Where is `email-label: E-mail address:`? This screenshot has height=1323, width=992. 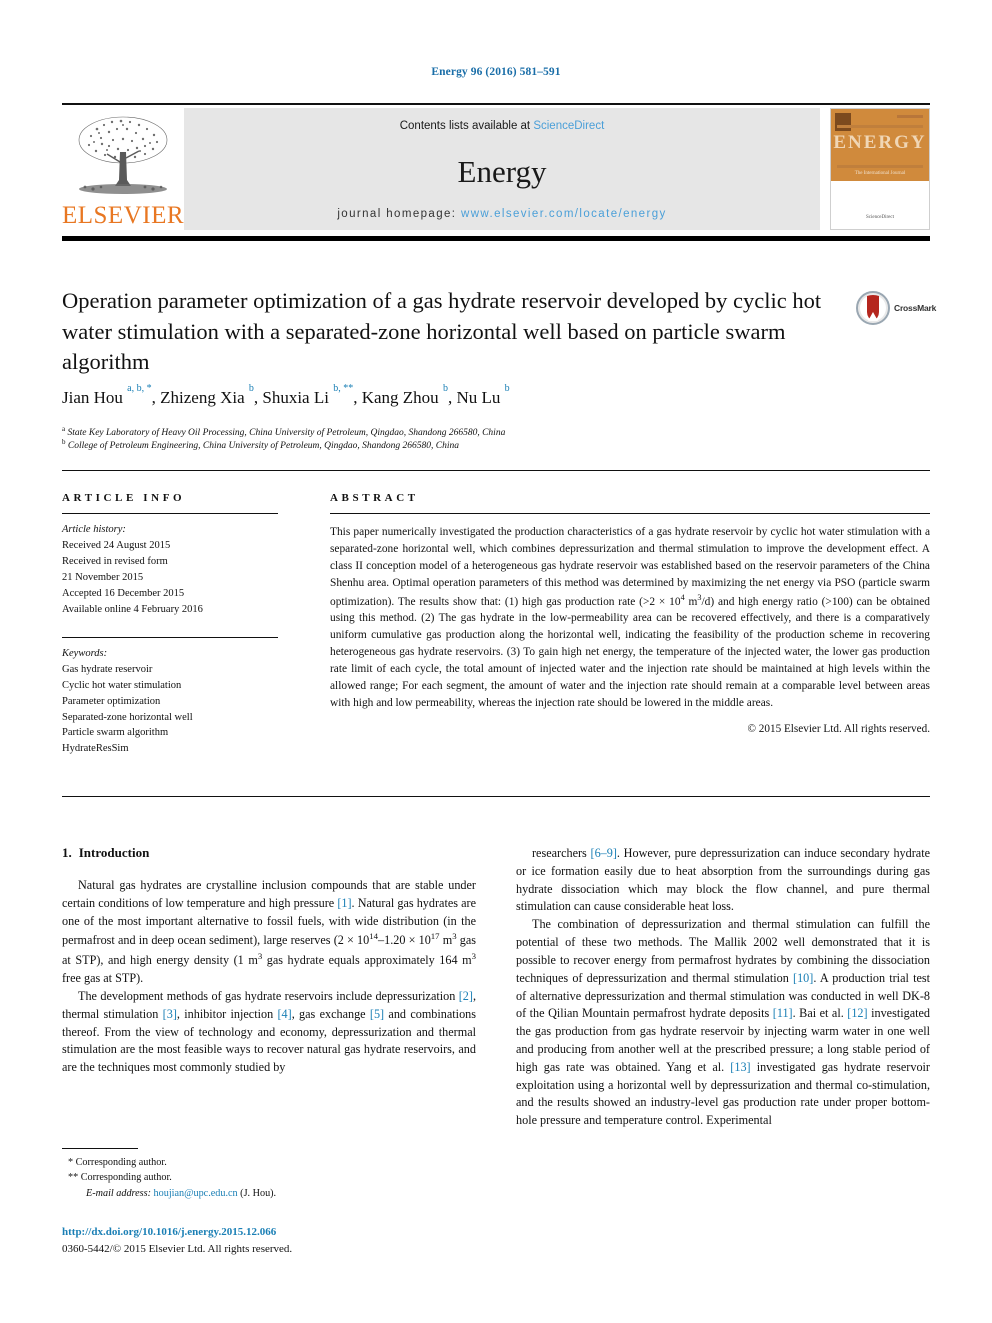 email-label: E-mail address: is located at coordinates (118, 1193).